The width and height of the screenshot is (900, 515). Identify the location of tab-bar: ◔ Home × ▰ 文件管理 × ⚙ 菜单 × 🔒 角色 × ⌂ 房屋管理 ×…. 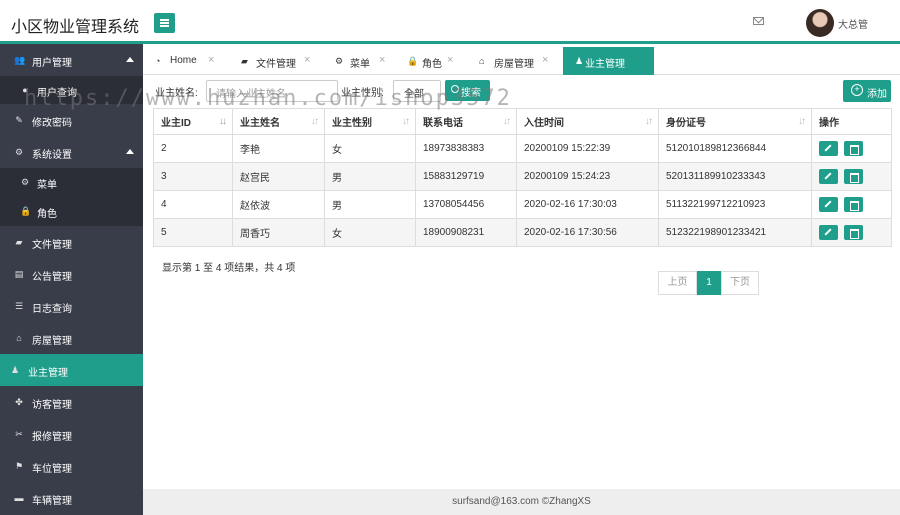
(521, 61).